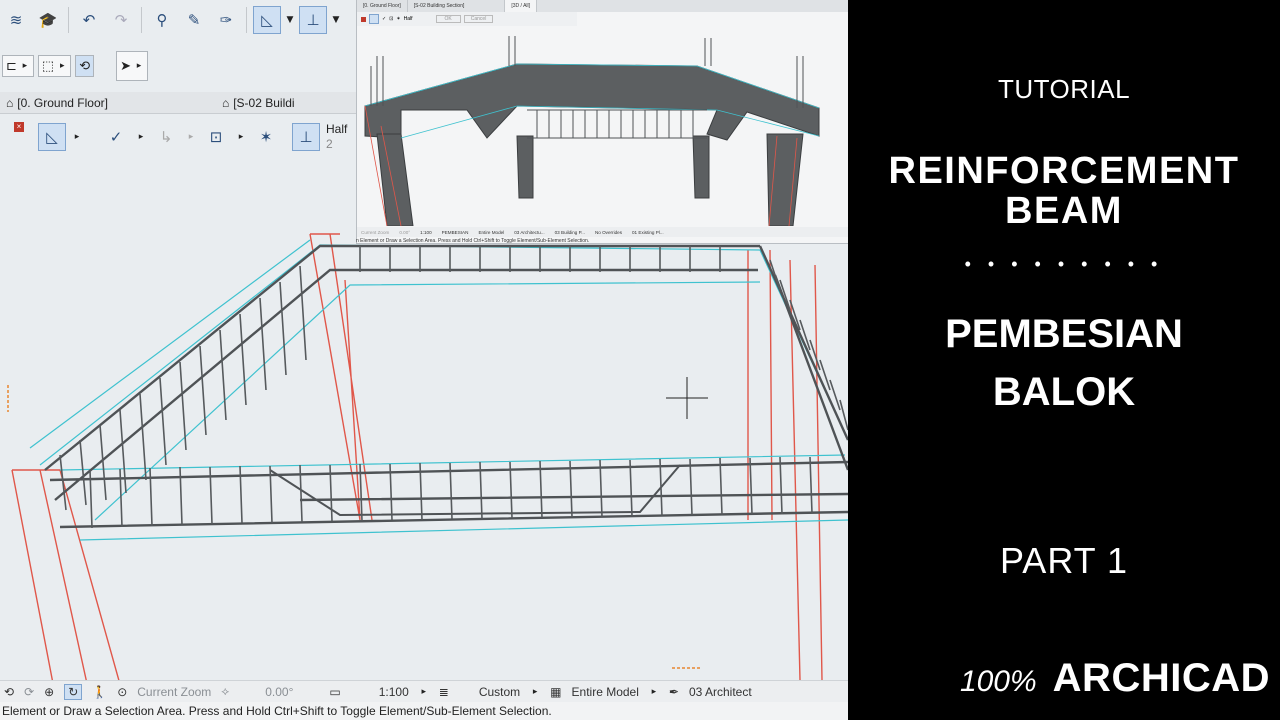 Image resolution: width=1280 pixels, height=720 pixels. Describe the element at coordinates (785, 179) in the screenshot. I see `concrete-column-front-right` at that location.